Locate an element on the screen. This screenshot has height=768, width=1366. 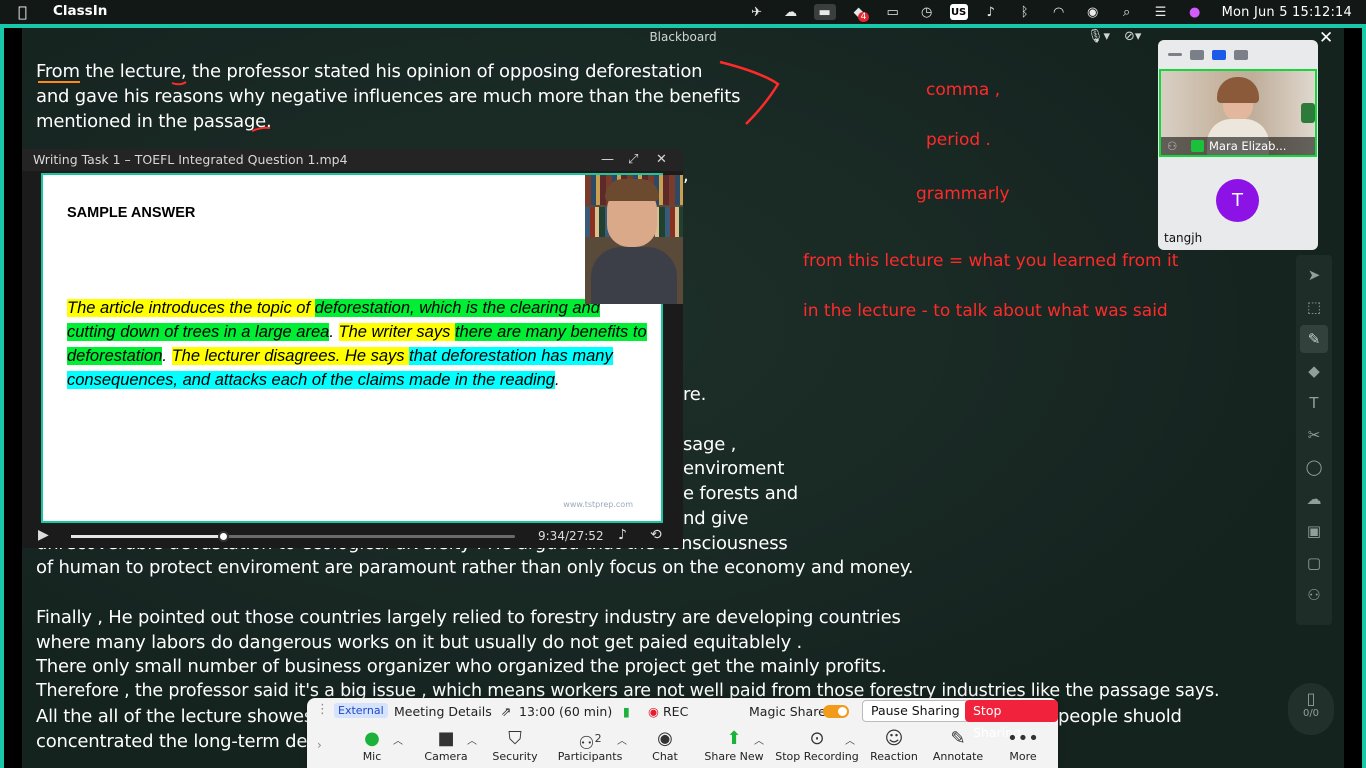
smiley-icon: ☺ is located at coordinates (894, 738).